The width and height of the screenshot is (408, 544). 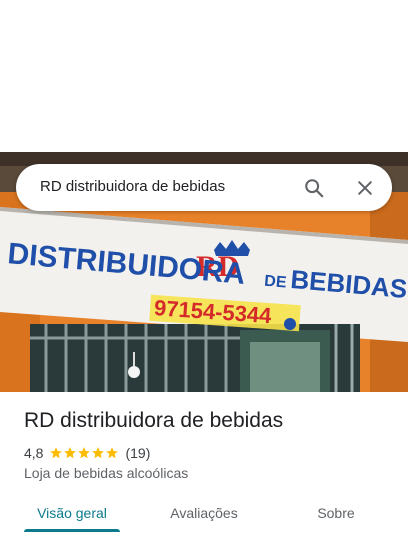 I want to click on clear-search-button, so click(x=365, y=188).